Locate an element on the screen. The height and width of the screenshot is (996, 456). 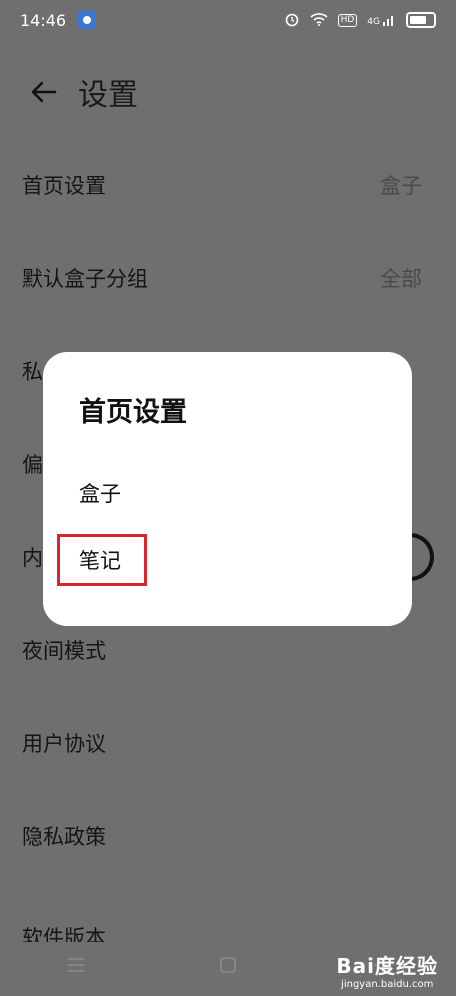
battery-icon is located at coordinates (421, 20).